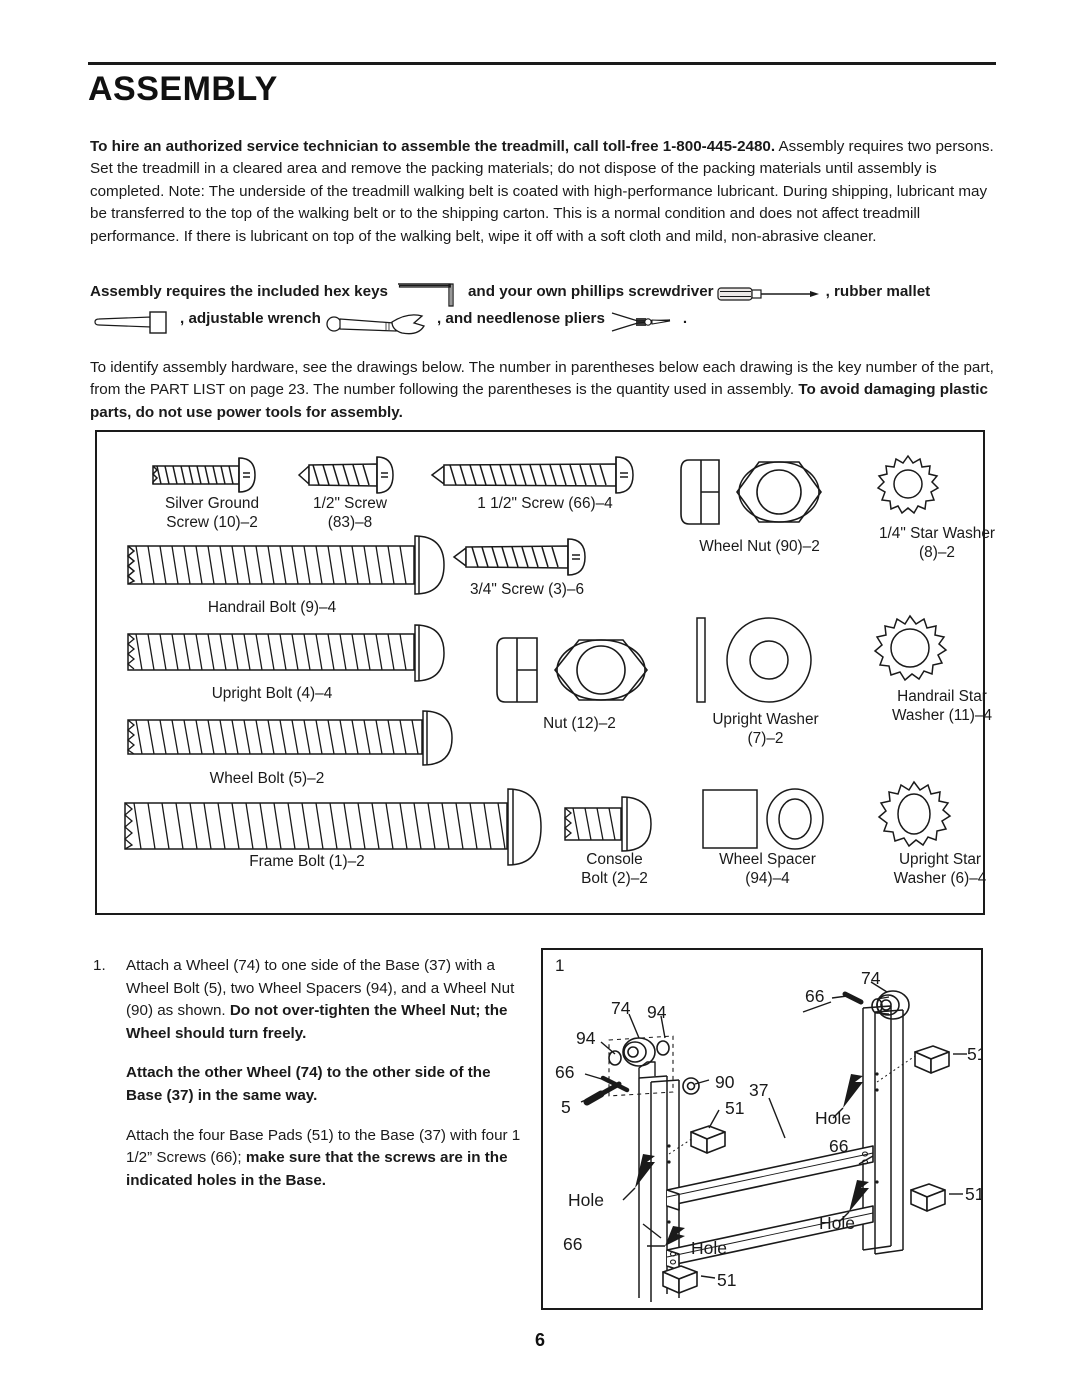 The image size is (1080, 1397). What do you see at coordinates (272, 607) in the screenshot?
I see `part-label-handrail-bolt: Handrail Bolt (9)–4` at bounding box center [272, 607].